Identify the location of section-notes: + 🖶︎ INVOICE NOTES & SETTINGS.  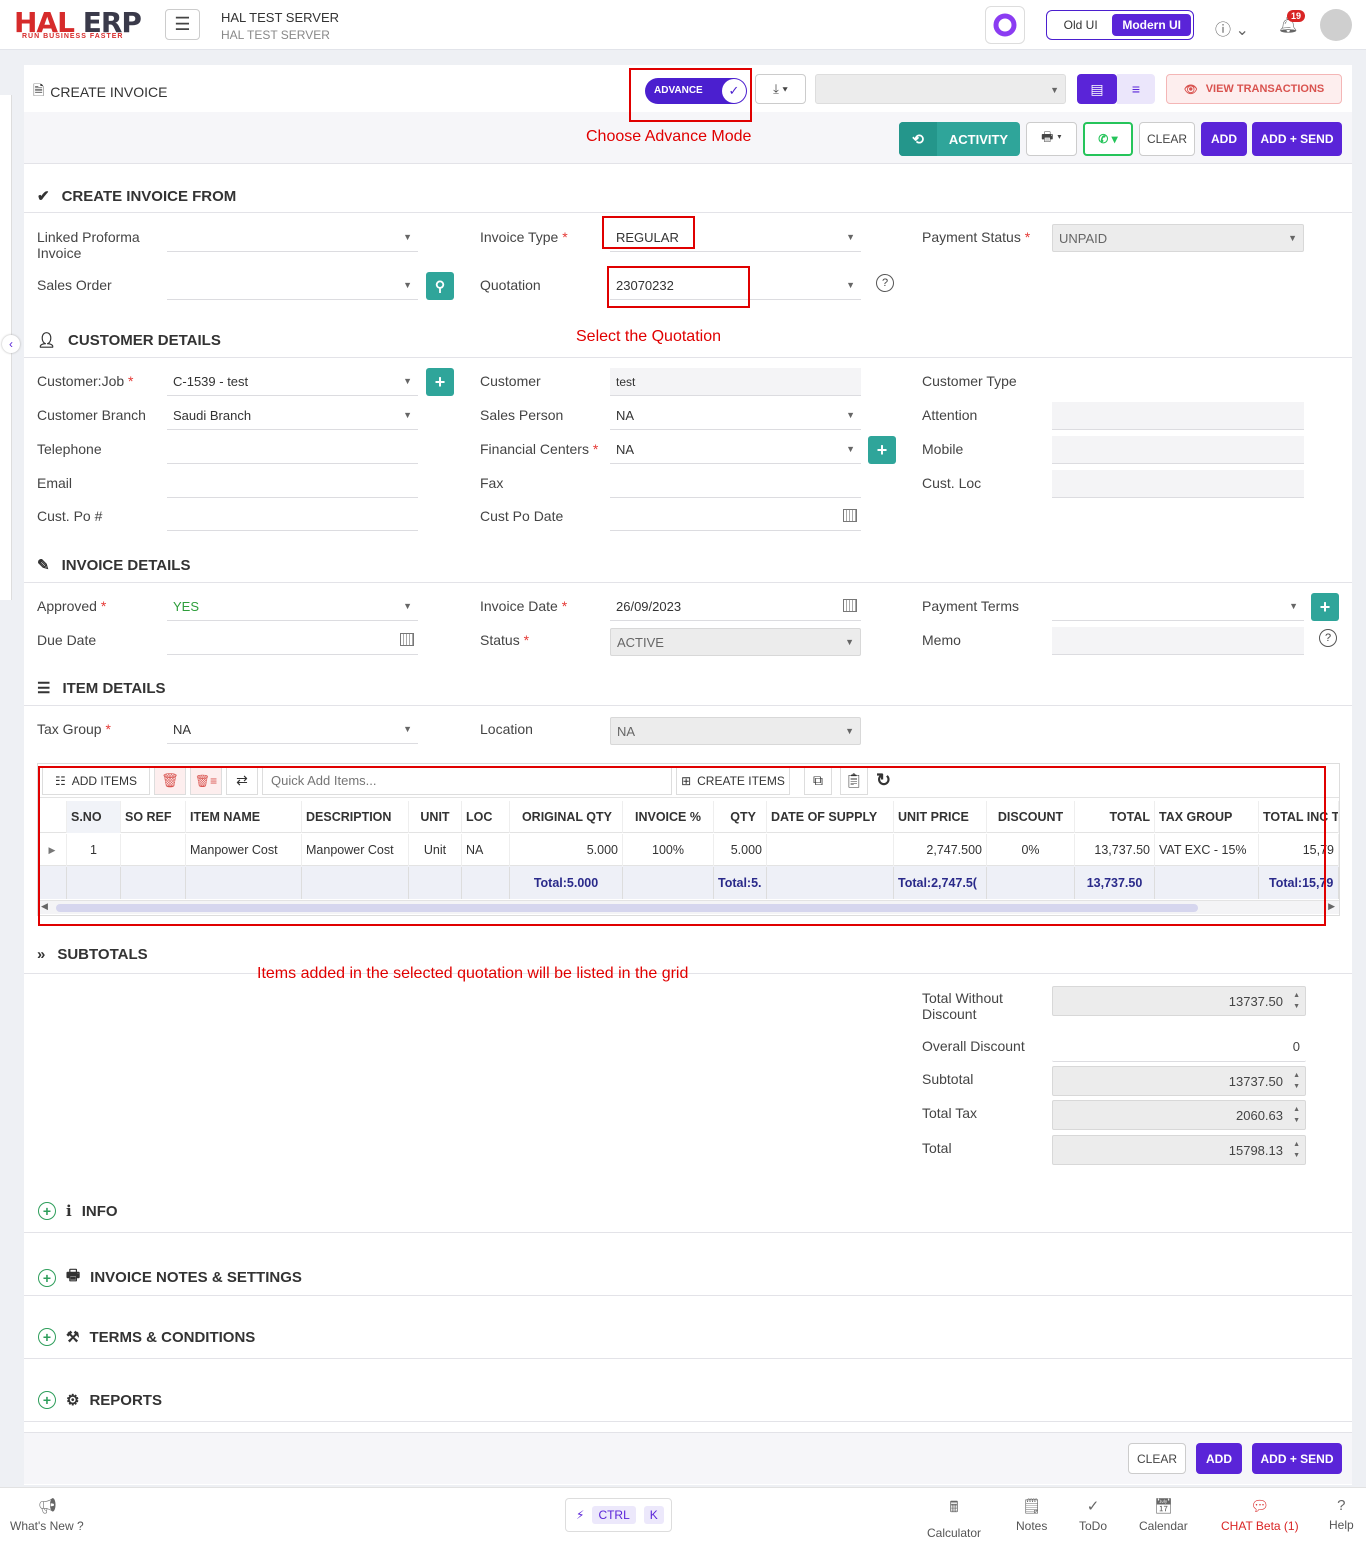
(170, 1277).